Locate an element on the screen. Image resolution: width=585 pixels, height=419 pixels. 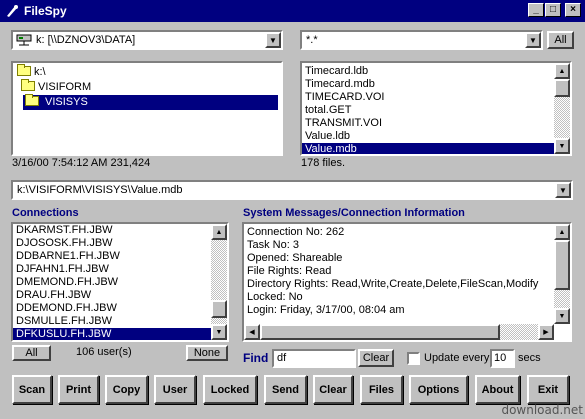
locked-button: Locked is located at coordinates (230, 389).